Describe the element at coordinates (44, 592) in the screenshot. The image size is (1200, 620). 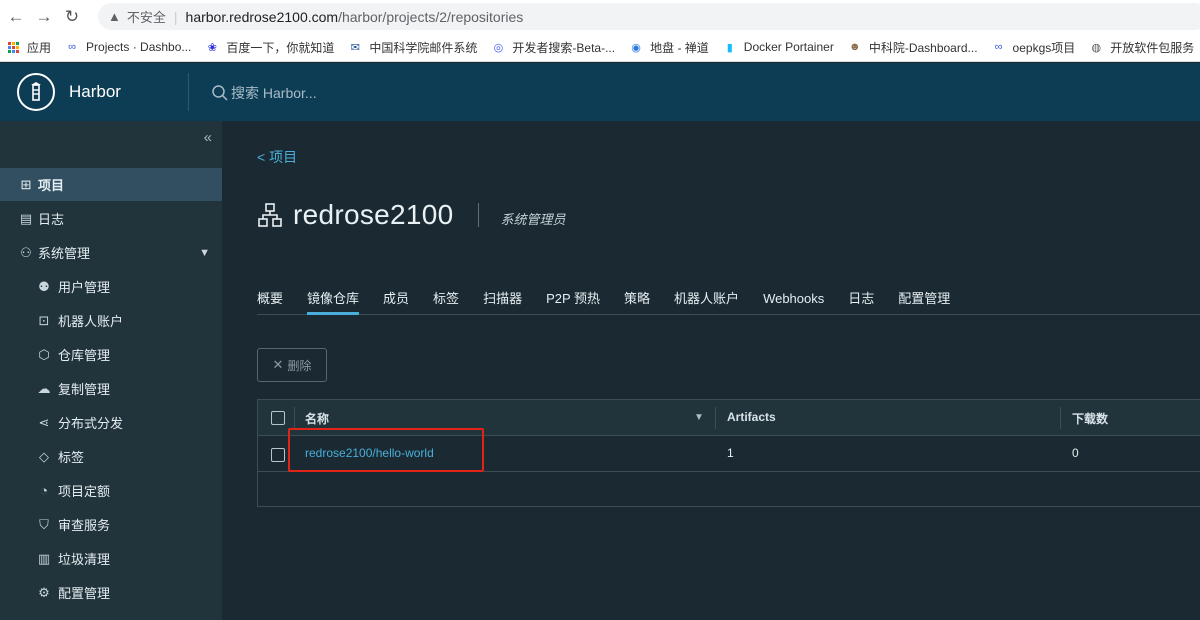
I see `gear-icon: ⚙` at that location.